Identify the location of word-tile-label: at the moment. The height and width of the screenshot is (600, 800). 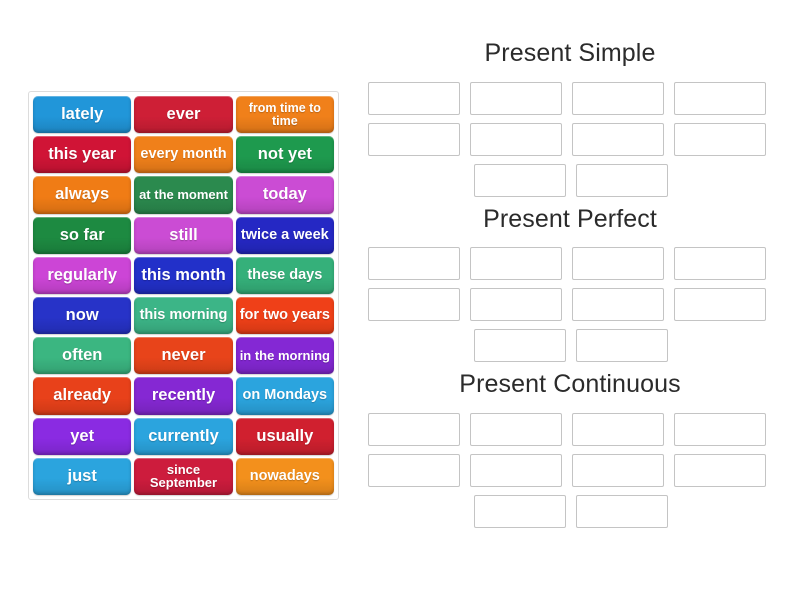
(183, 195).